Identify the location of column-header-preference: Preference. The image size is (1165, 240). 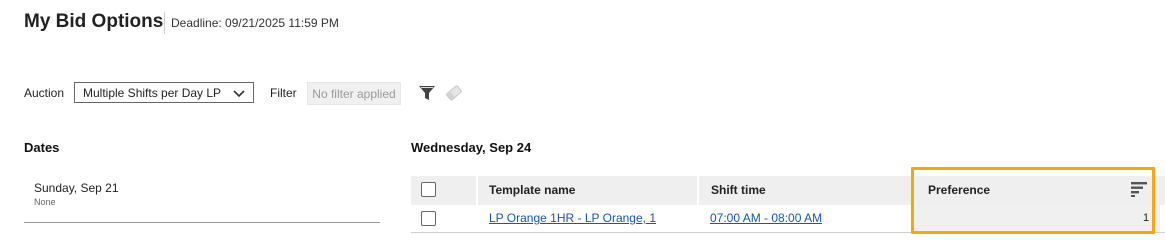
(959, 190).